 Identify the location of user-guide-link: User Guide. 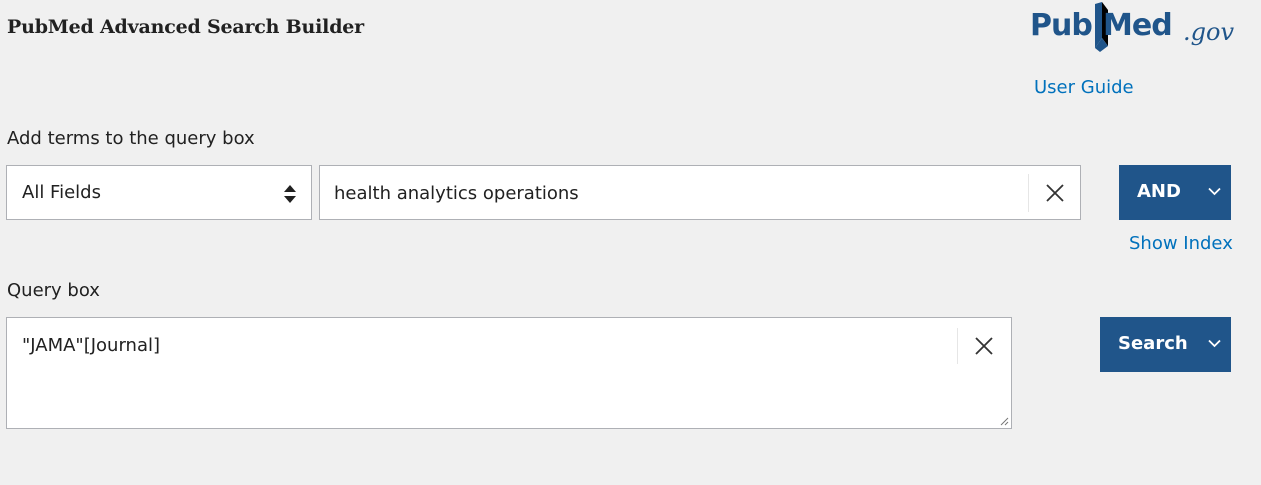
(1084, 87).